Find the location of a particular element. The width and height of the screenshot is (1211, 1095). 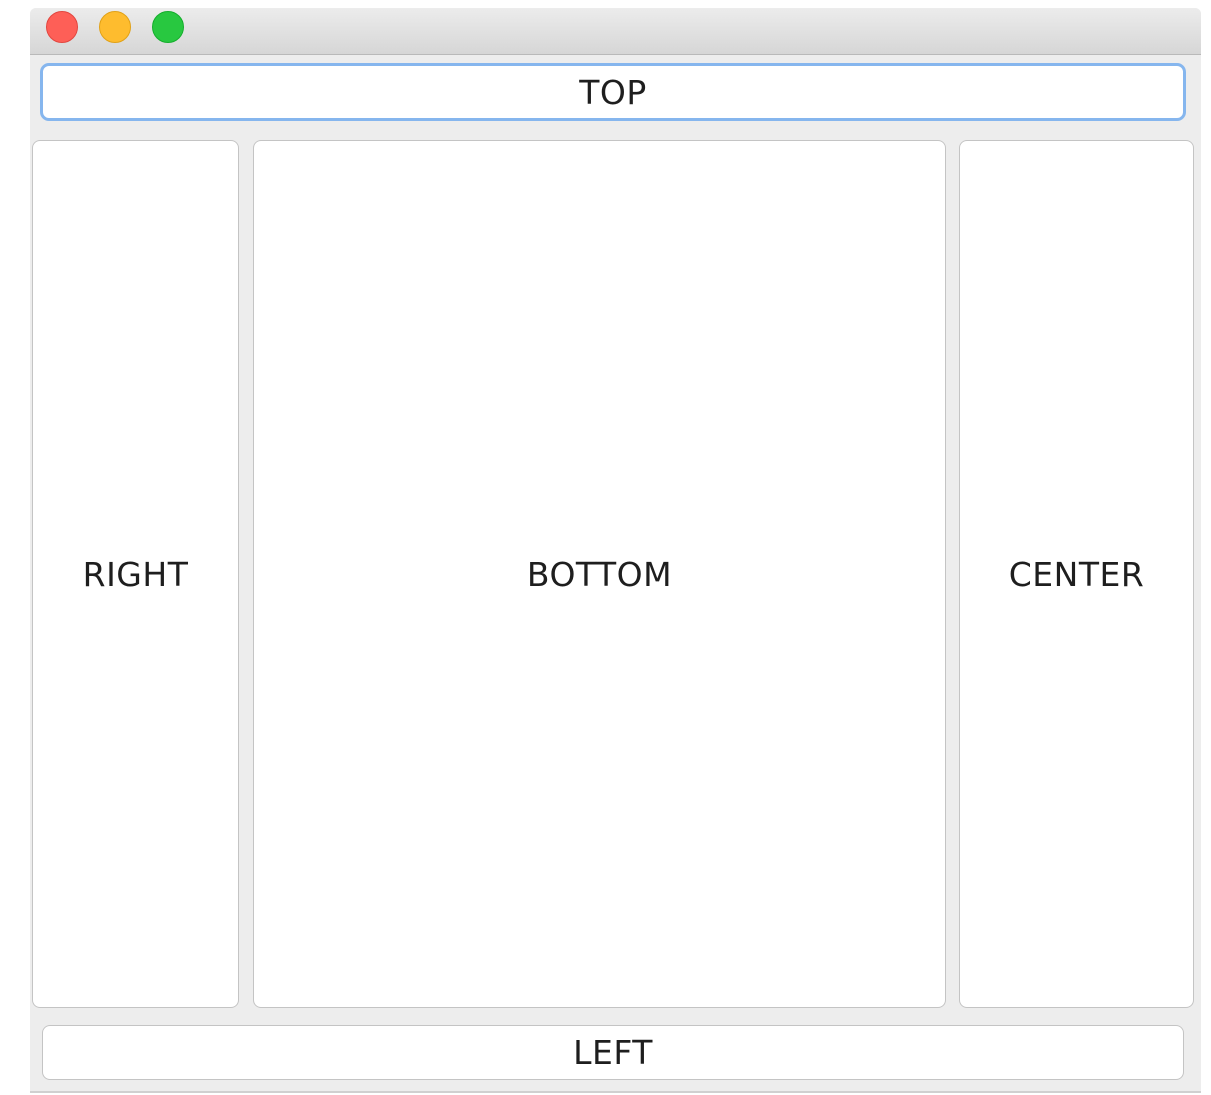

zoom-traffic-light-icon is located at coordinates (168, 27).